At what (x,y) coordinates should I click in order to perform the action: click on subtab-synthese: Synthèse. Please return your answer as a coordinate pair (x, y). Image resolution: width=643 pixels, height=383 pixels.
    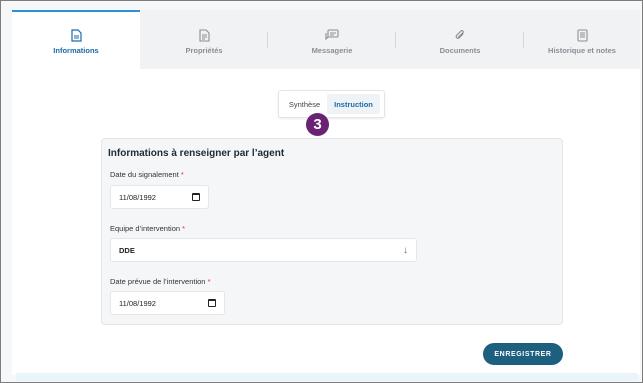
    Looking at the image, I should click on (304, 104).